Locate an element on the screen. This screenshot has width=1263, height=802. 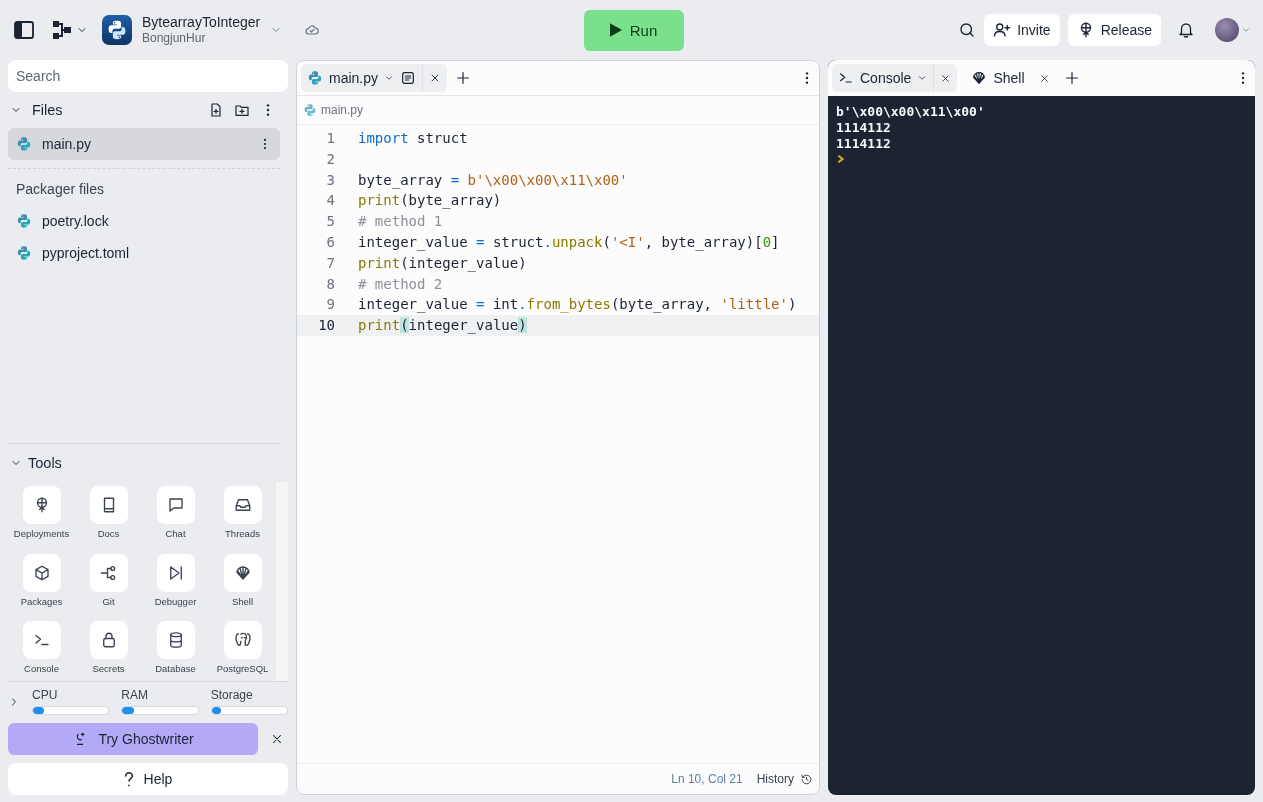
help-button: Help is located at coordinates (148, 779).